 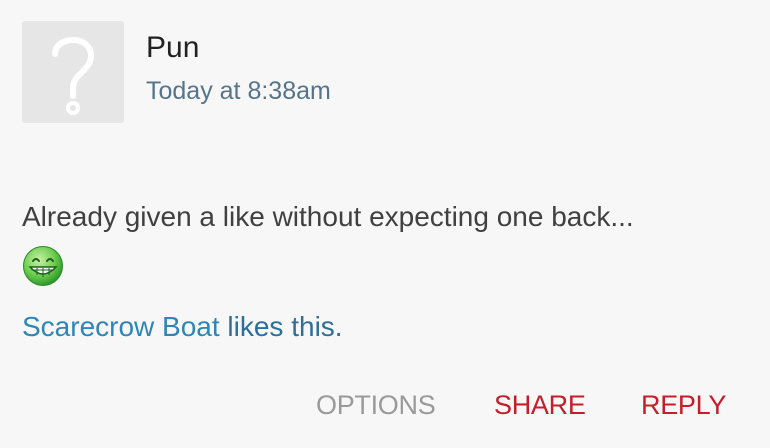 I want to click on likes-line: Scarecrow Boat likes this., so click(x=182, y=327).